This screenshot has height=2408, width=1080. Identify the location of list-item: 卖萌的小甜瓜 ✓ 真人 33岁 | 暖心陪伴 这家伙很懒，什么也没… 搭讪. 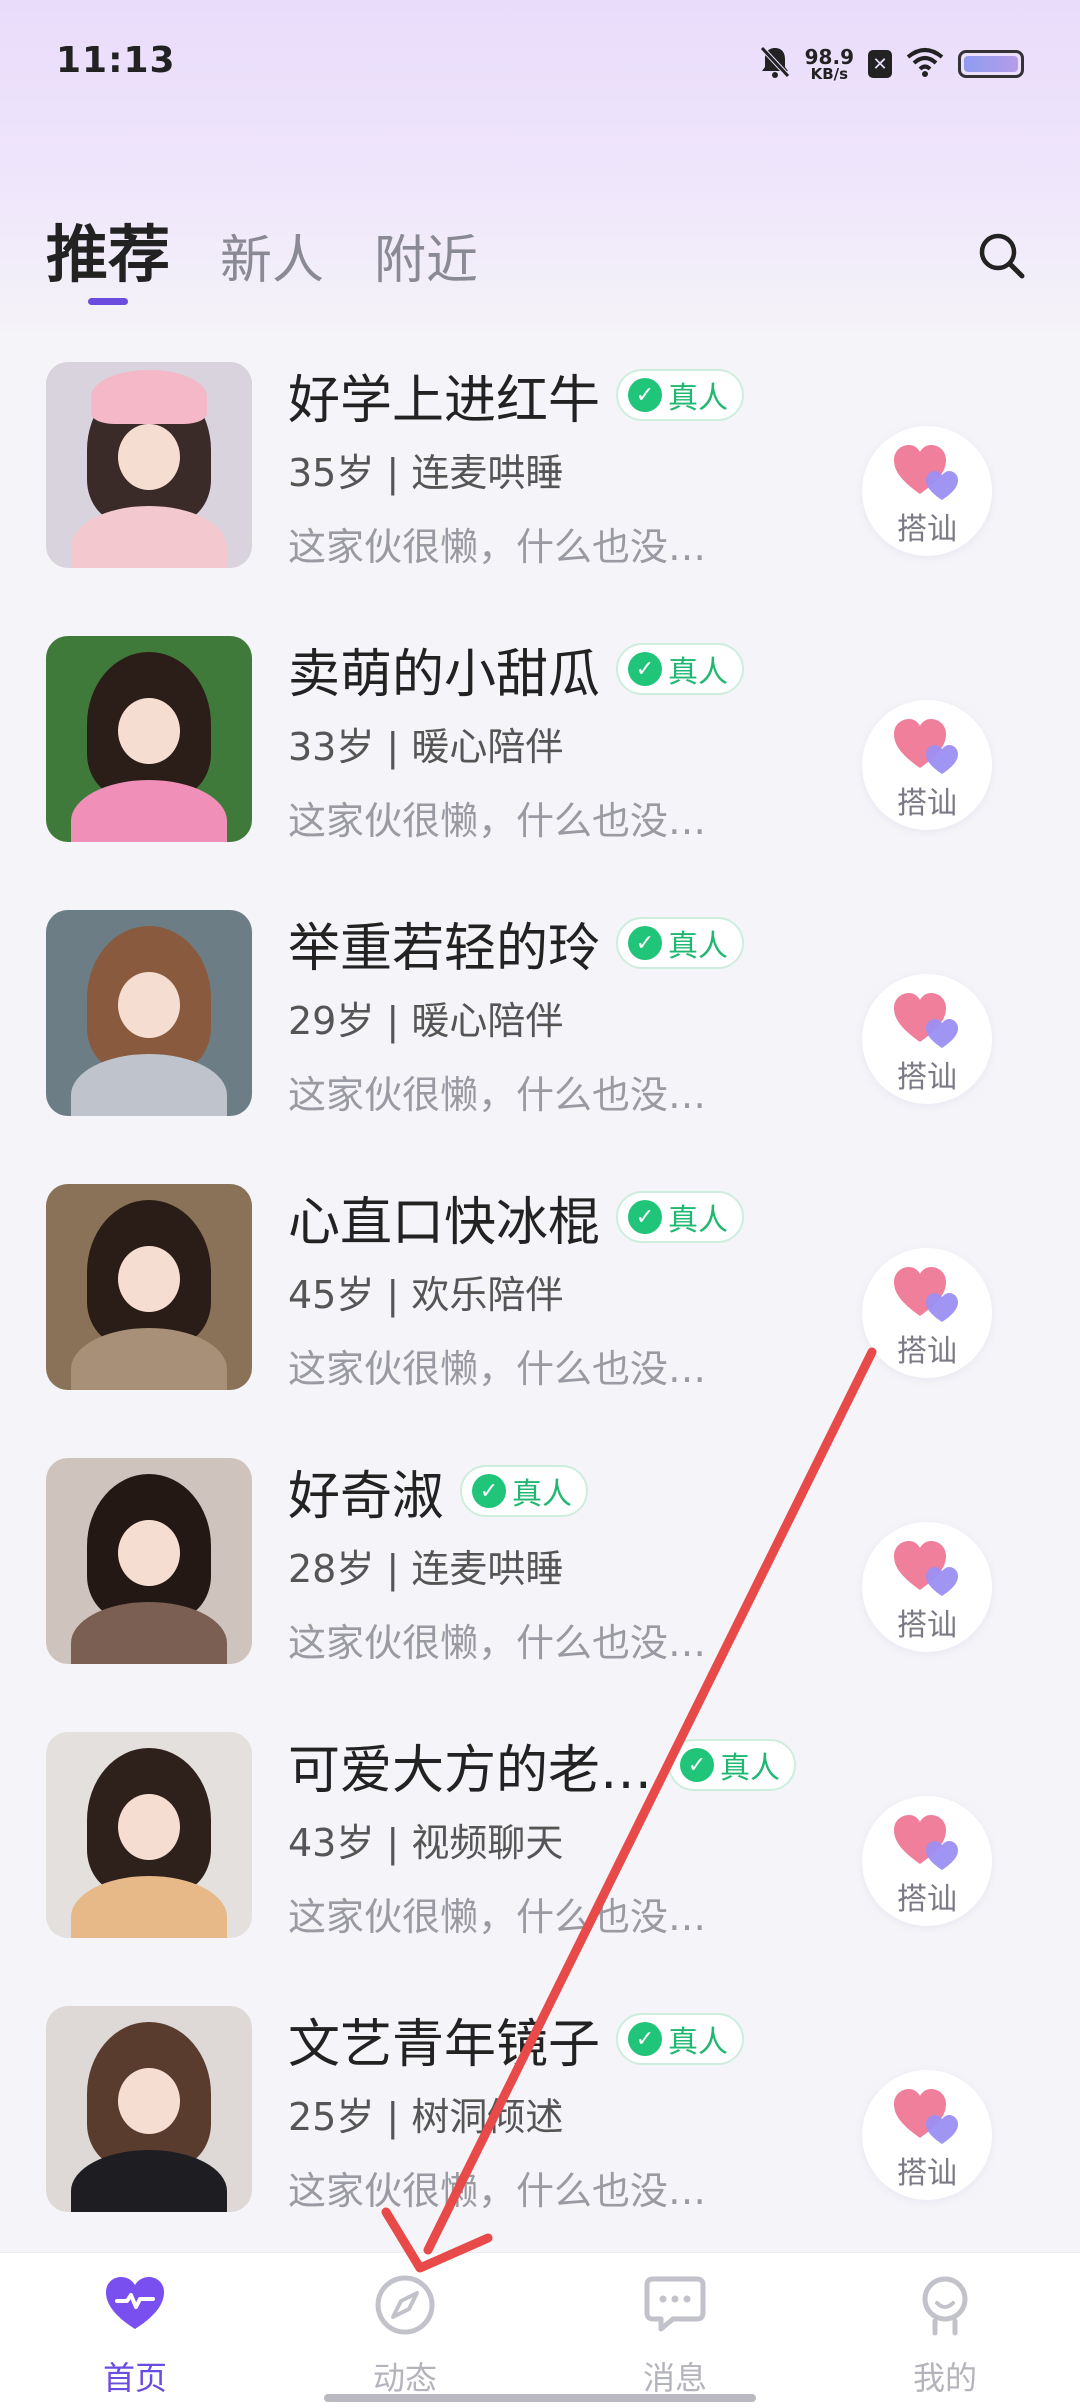
(540, 741).